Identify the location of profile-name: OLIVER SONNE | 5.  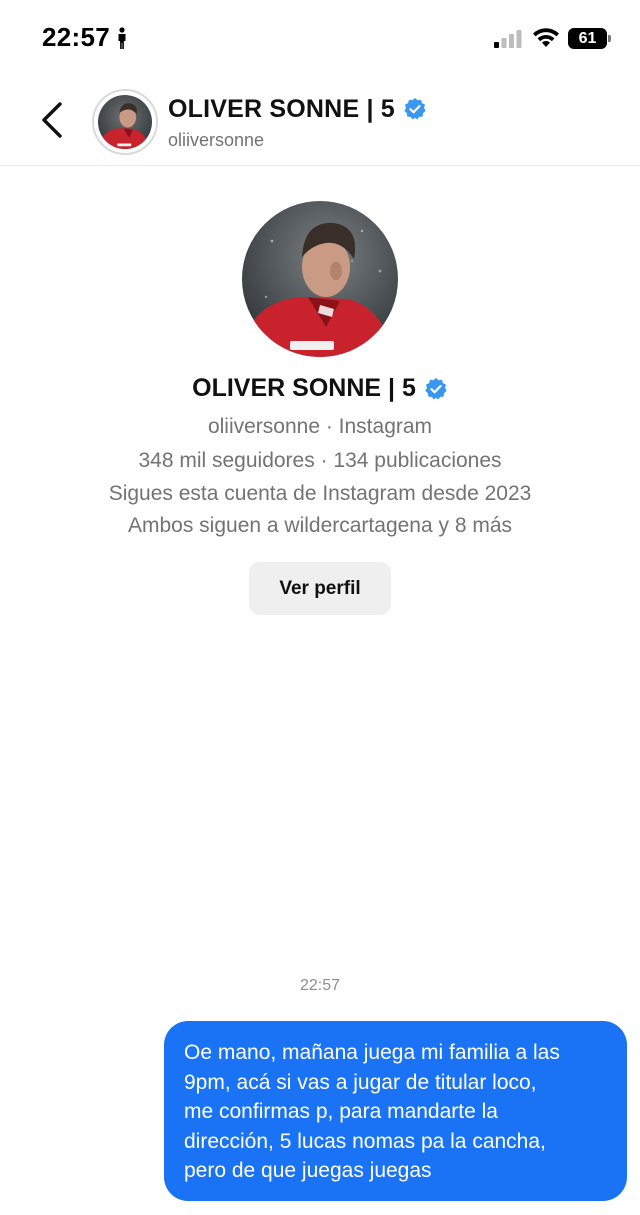
(304, 388).